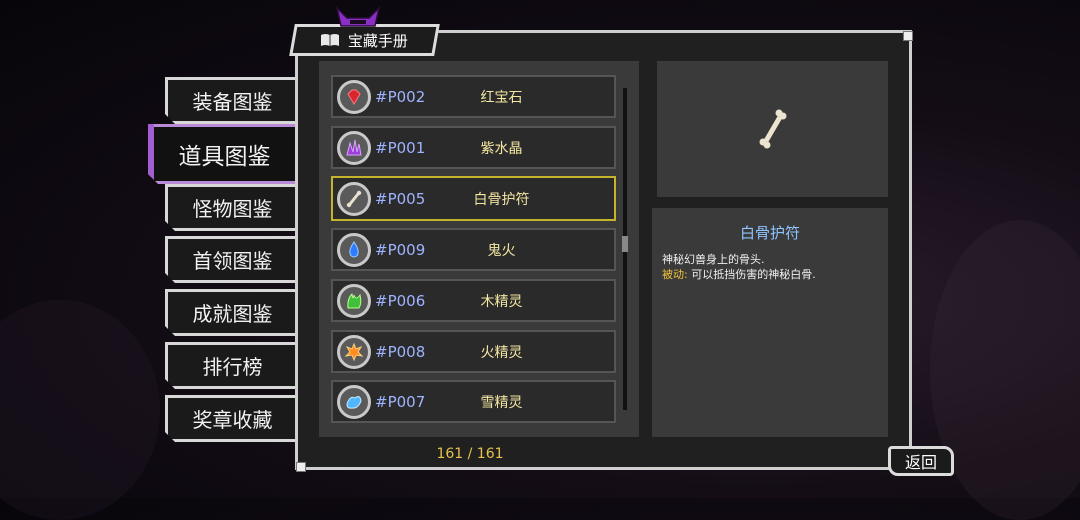 The image size is (1080, 520). I want to click on tab-bosses: 首领图鉴, so click(231, 259).